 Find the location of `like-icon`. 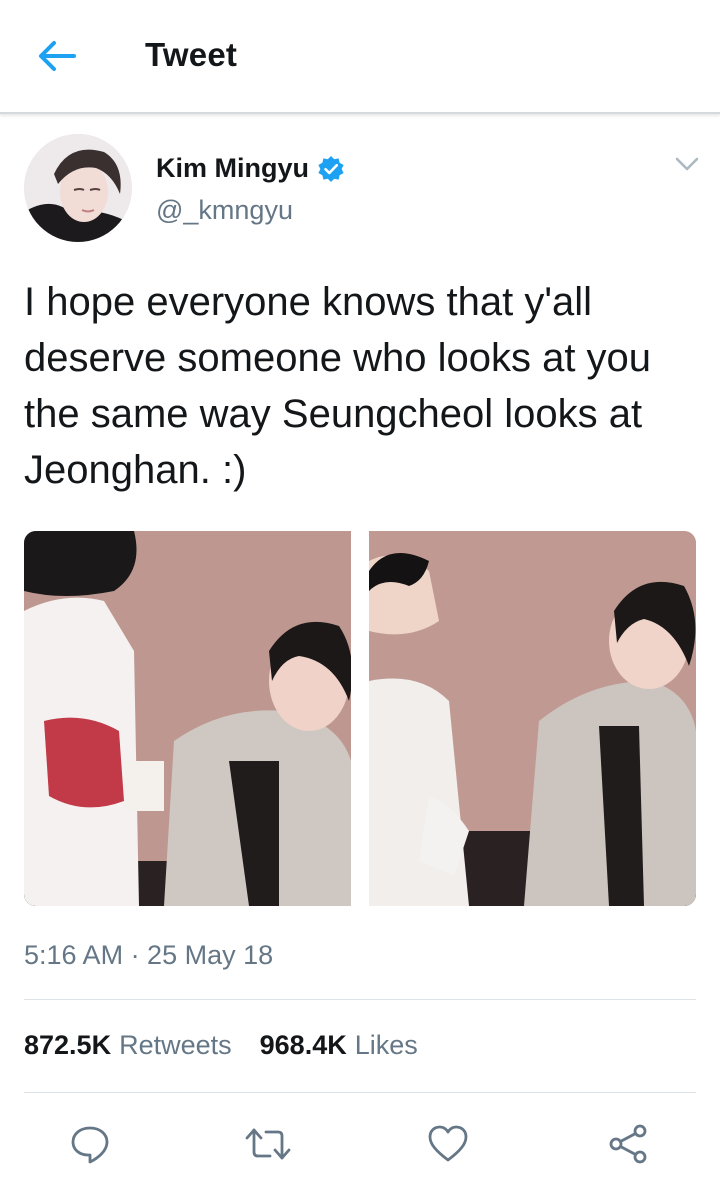

like-icon is located at coordinates (448, 1144).